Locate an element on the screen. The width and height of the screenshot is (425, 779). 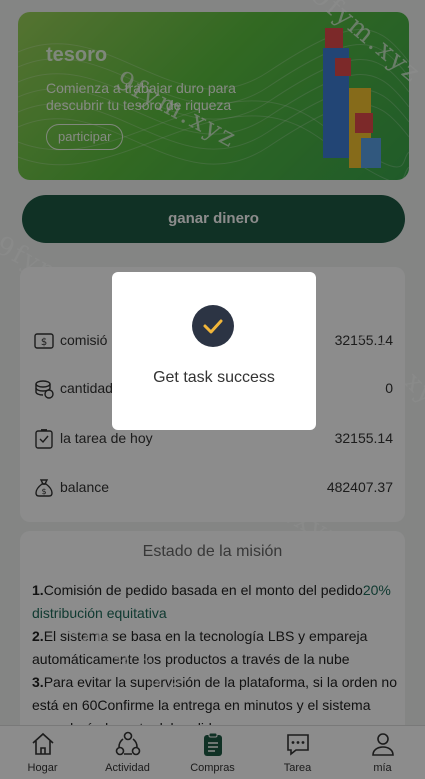
check-circle-icon is located at coordinates (213, 326).